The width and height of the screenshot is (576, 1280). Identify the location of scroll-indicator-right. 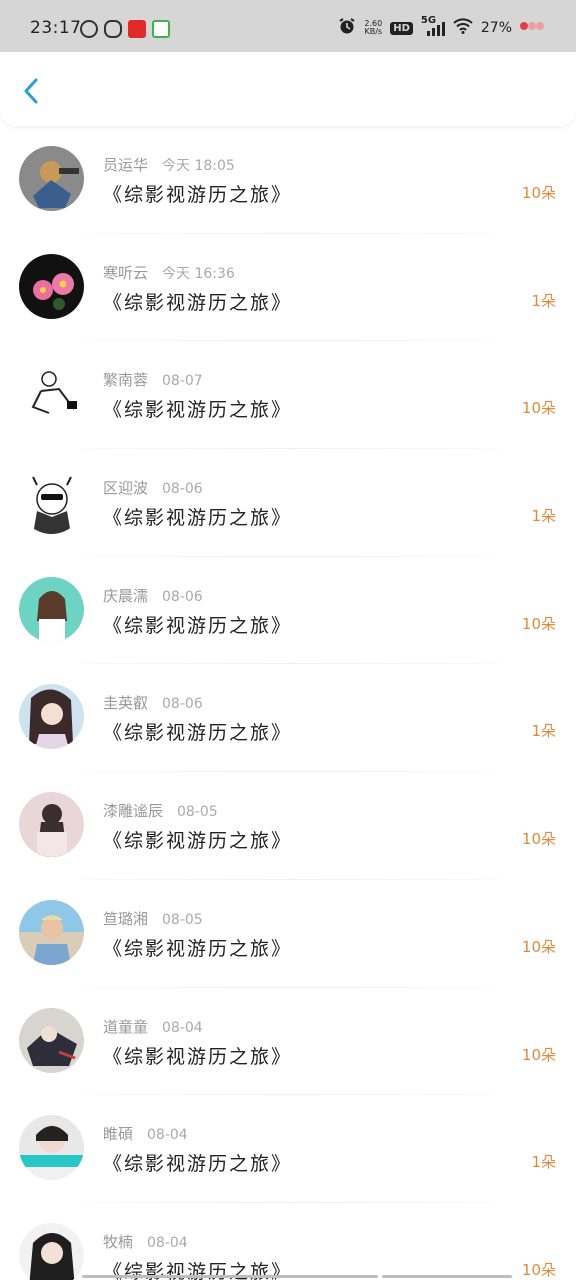
(447, 1276).